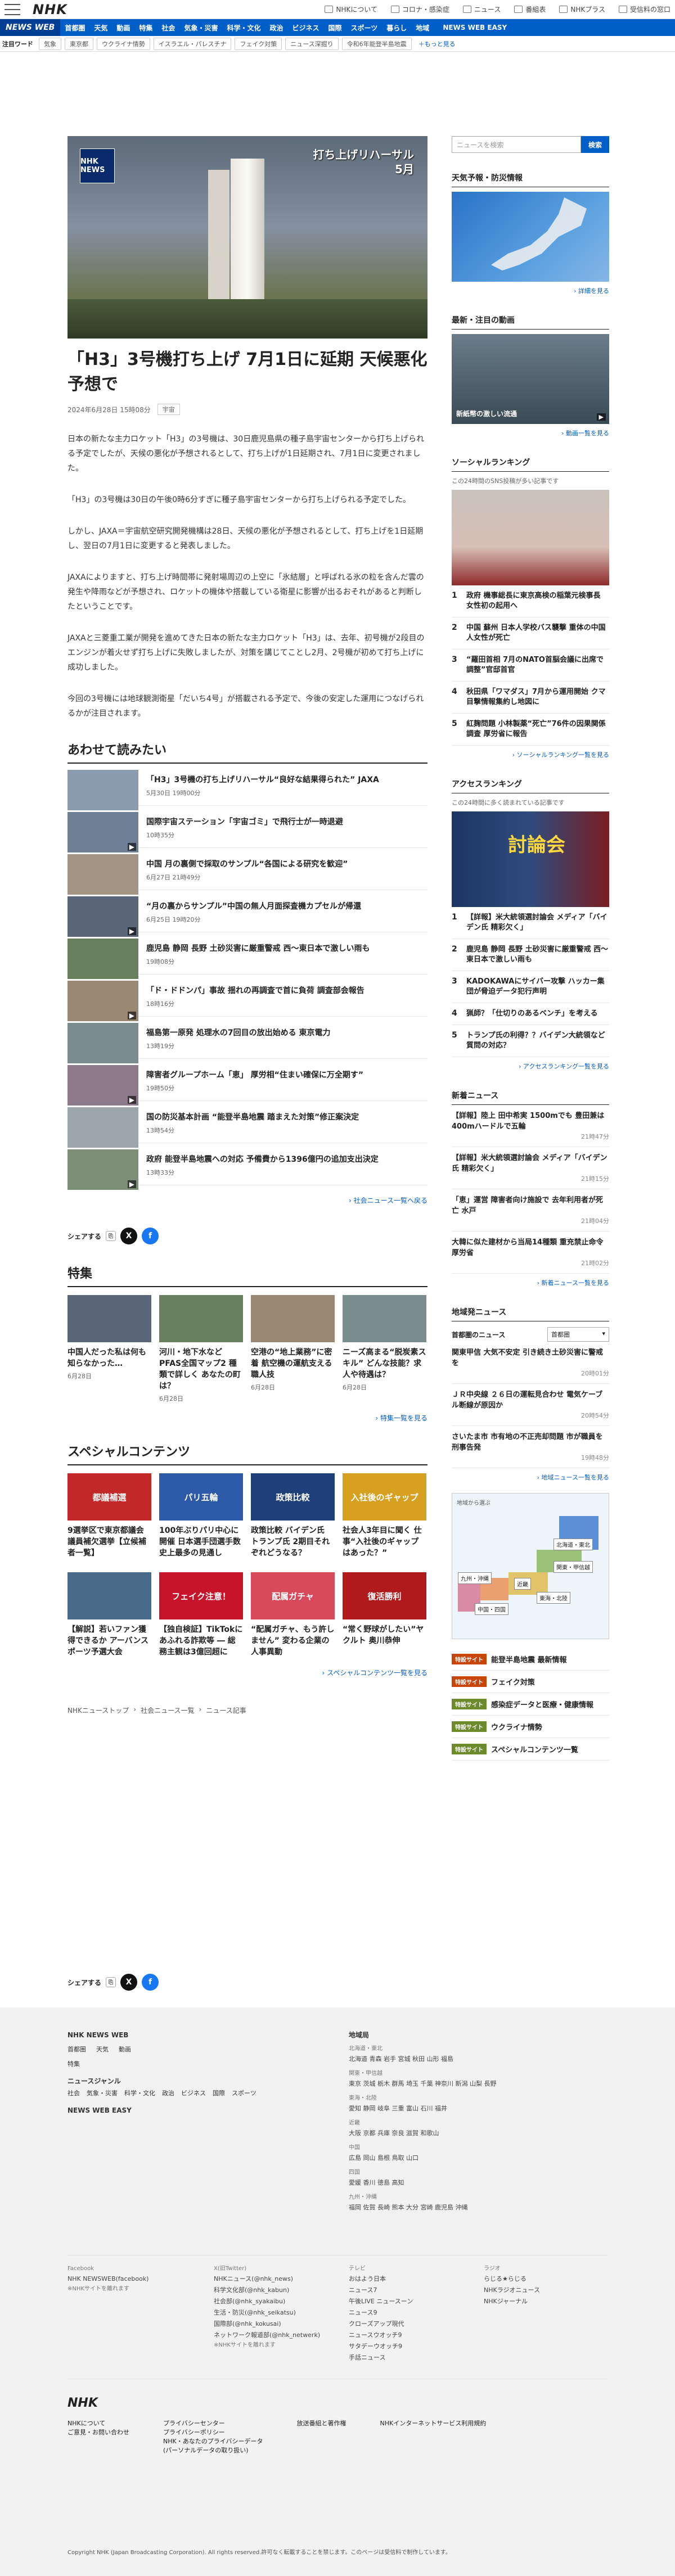  What do you see at coordinates (384, 1516) in the screenshot?
I see `special-card: 入社後のギャップ 社会人3年目に聞く 仕事“入社後のギャップはあった？”` at bounding box center [384, 1516].